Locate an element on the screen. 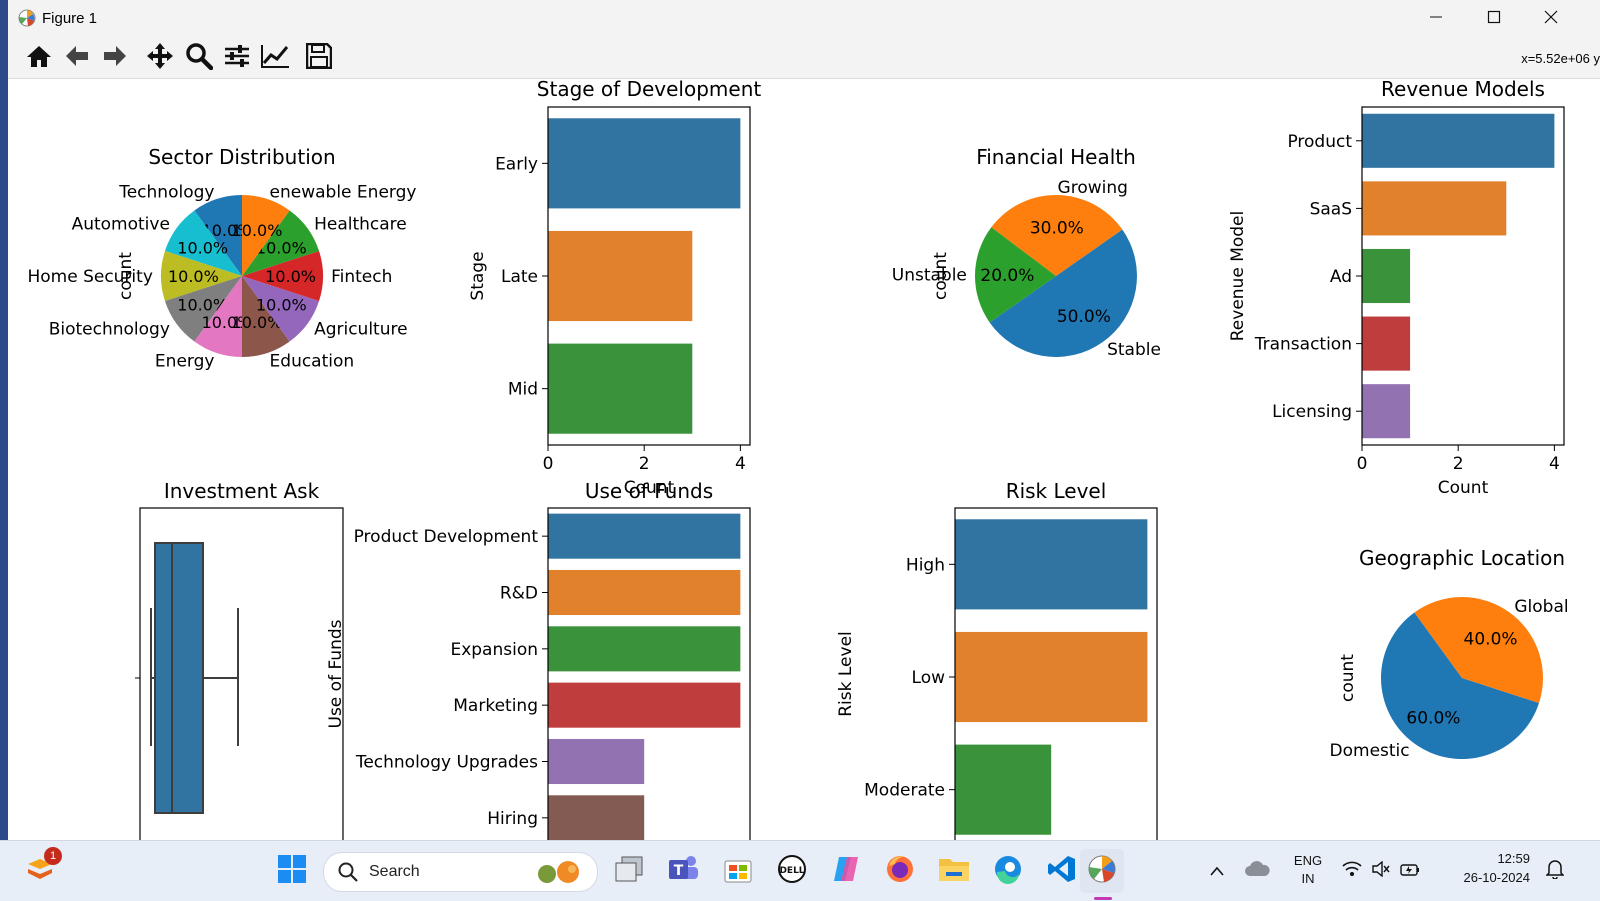 Image resolution: width=1600 pixels, height=901 pixels. maximize-button is located at coordinates (1494, 18).